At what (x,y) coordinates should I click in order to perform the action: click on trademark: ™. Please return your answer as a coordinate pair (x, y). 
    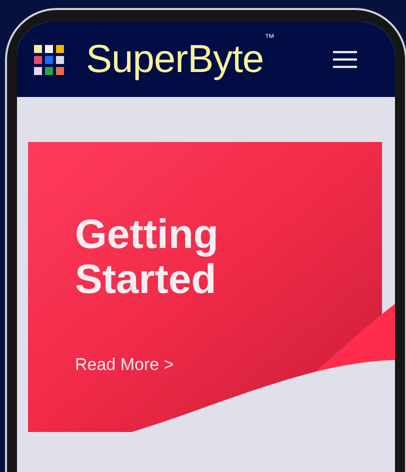
    Looking at the image, I should click on (269, 39).